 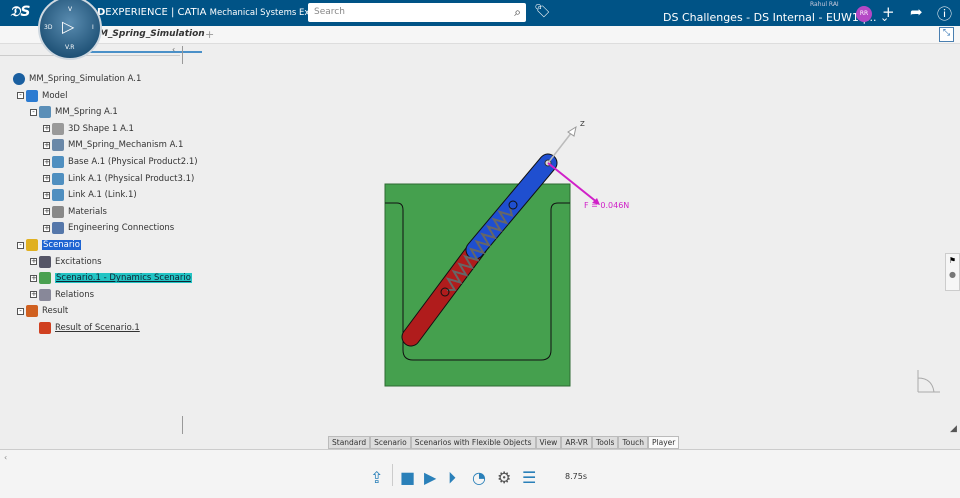 I want to click on z-axis-label: Z, so click(x=582, y=124).